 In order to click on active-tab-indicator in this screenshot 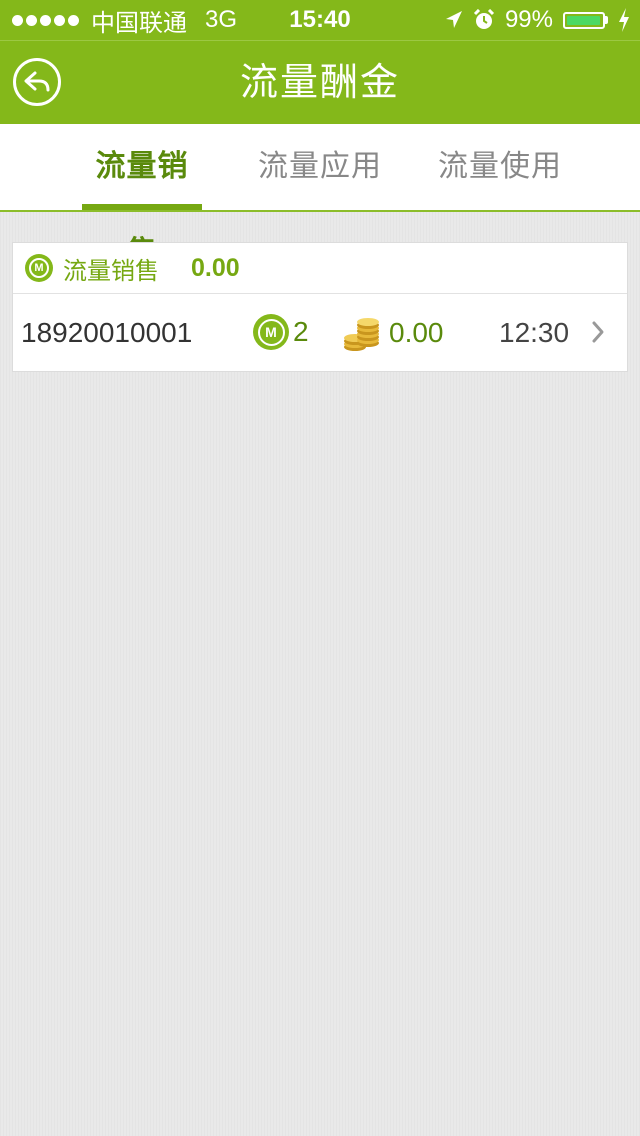, I will do `click(142, 207)`.